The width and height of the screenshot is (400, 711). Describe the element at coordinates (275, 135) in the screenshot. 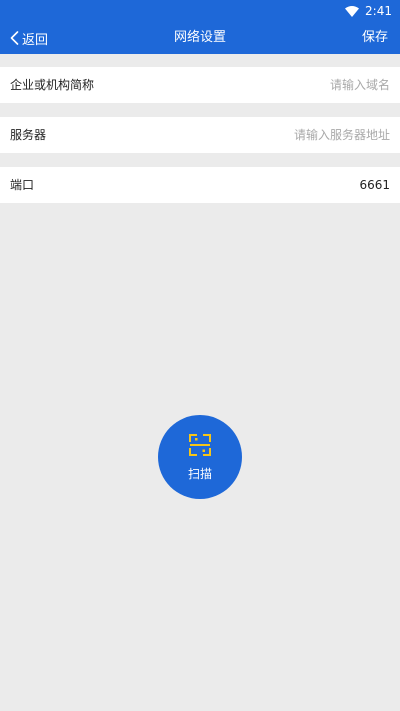

I see `server-input` at that location.